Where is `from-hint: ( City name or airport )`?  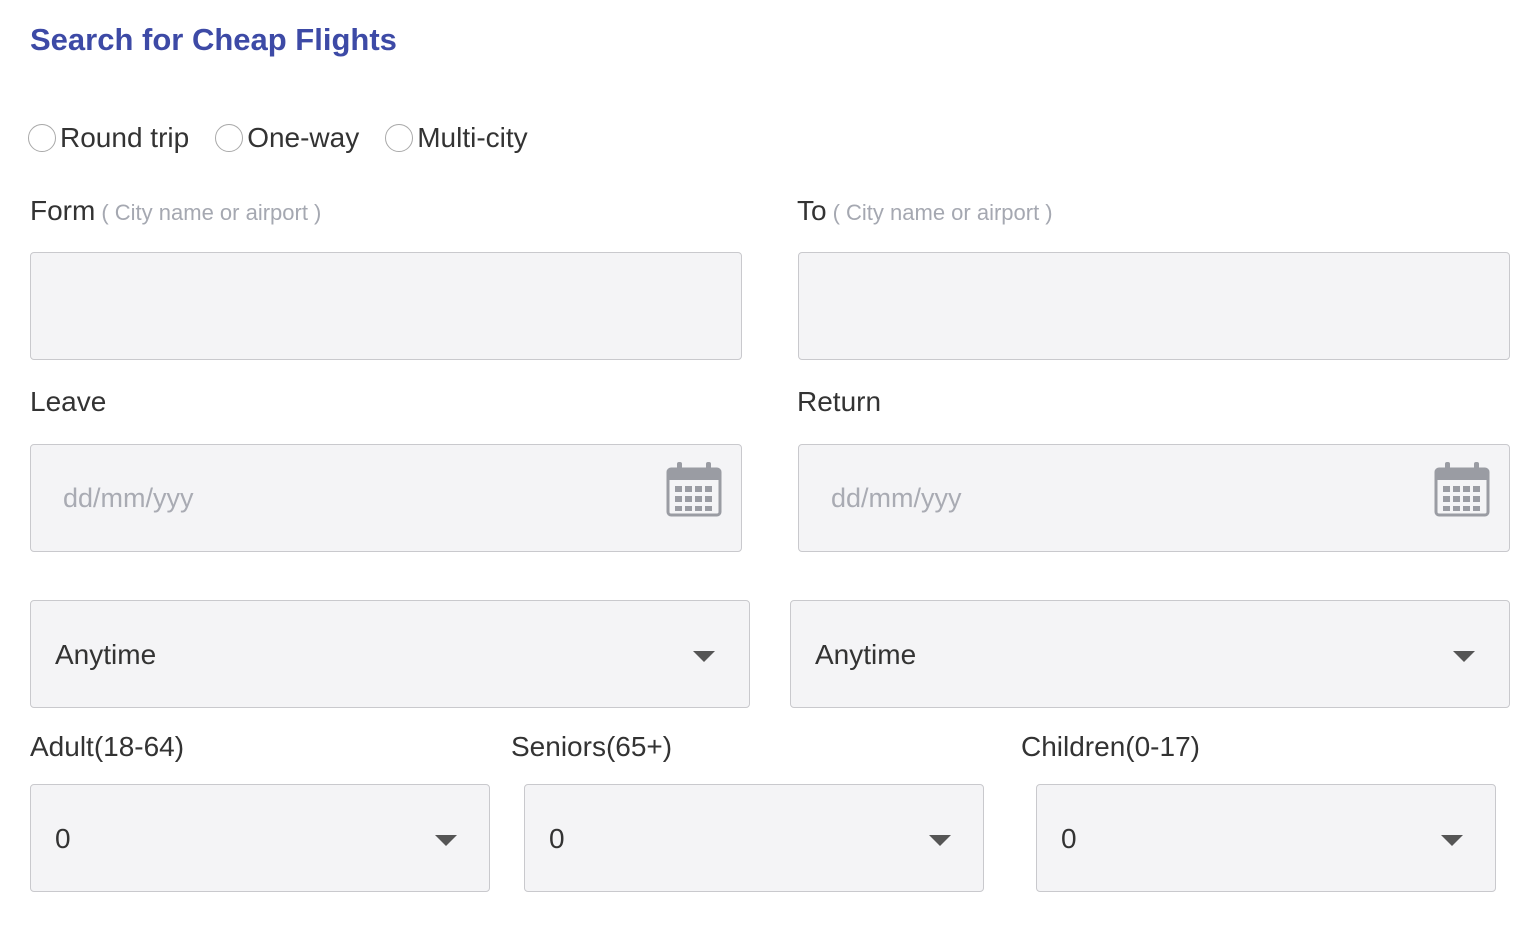 from-hint: ( City name or airport ) is located at coordinates (211, 212).